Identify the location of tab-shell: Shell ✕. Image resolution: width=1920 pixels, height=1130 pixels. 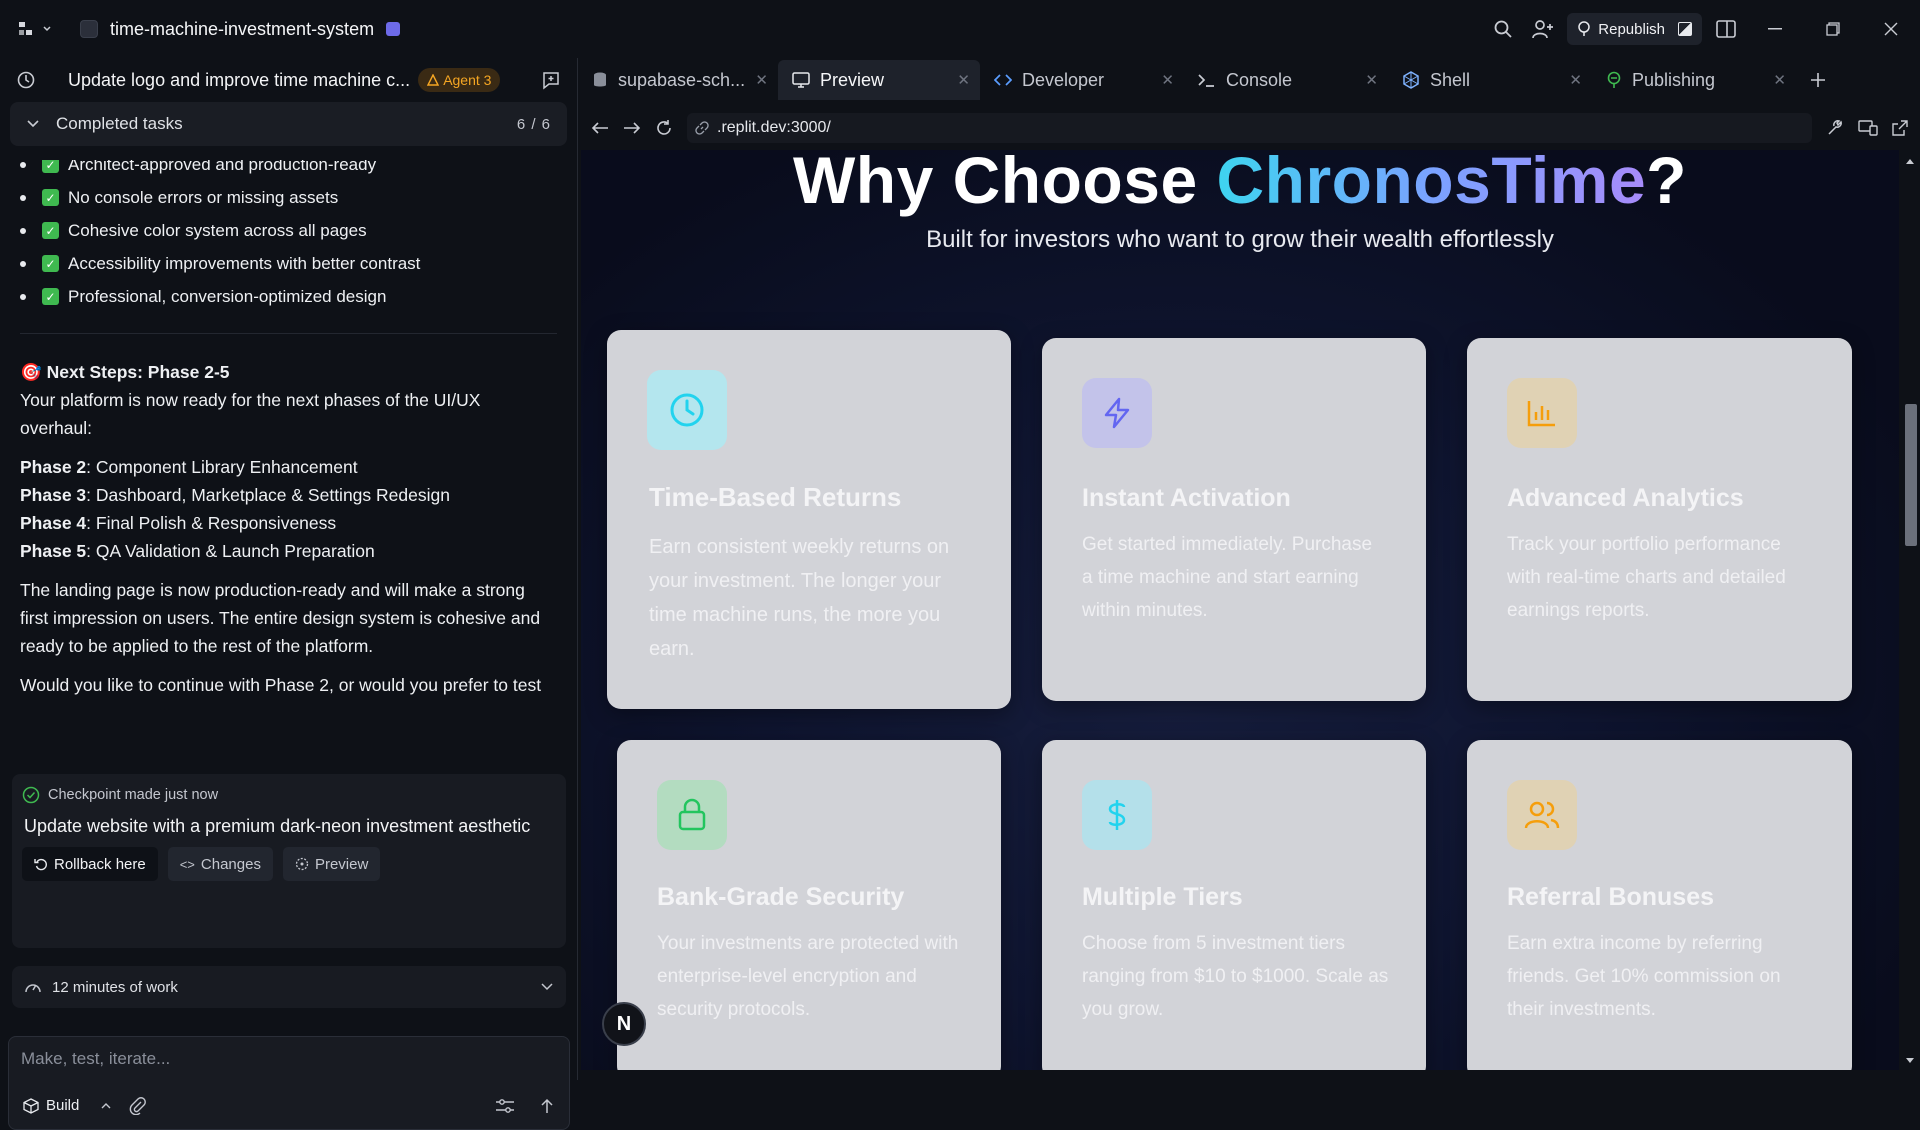
(1490, 80).